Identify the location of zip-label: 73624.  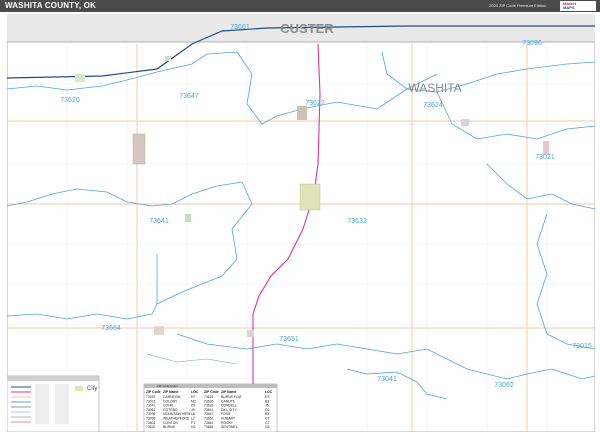
(433, 105).